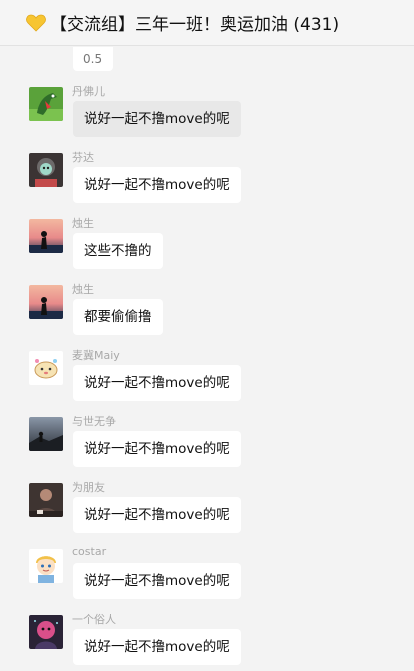  What do you see at coordinates (93, 59) in the screenshot?
I see `partial-message-bubble: 0.5` at bounding box center [93, 59].